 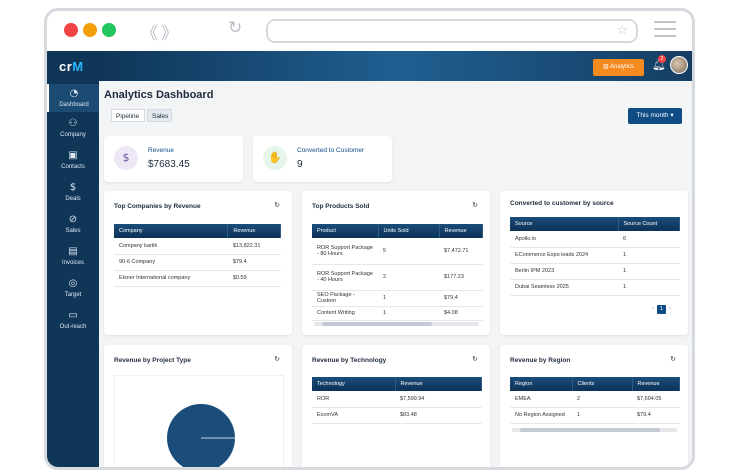 I want to click on table-row: Elsner International company $0.59, so click(x=197, y=278).